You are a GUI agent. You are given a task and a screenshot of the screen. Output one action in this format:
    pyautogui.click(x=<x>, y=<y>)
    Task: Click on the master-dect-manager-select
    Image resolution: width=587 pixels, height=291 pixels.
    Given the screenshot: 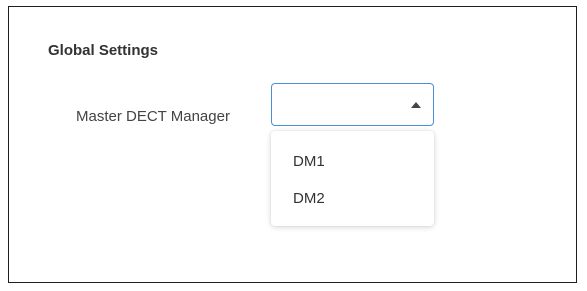 What is the action you would take?
    pyautogui.click(x=352, y=104)
    